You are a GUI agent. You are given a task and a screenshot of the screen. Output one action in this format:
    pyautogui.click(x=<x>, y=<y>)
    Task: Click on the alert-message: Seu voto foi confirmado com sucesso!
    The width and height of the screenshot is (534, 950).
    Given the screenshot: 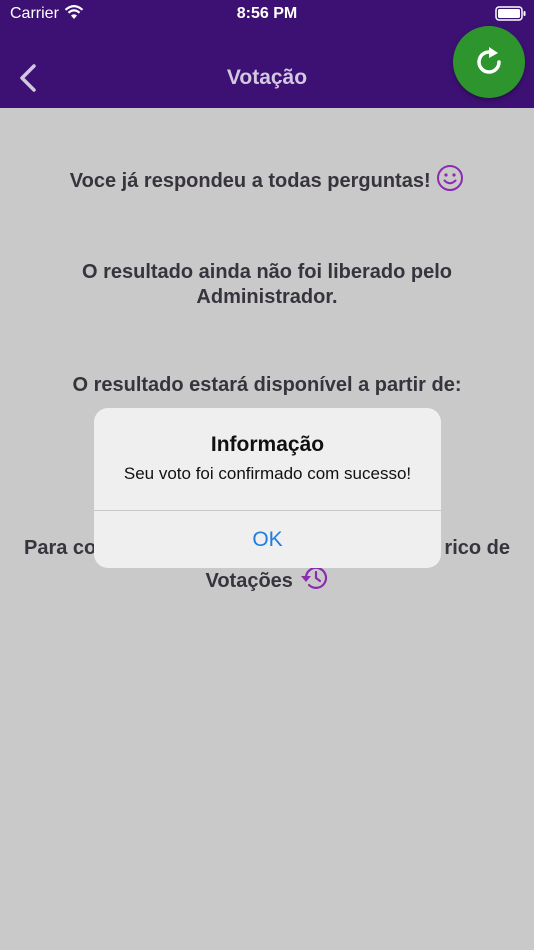 What is the action you would take?
    pyautogui.click(x=267, y=473)
    